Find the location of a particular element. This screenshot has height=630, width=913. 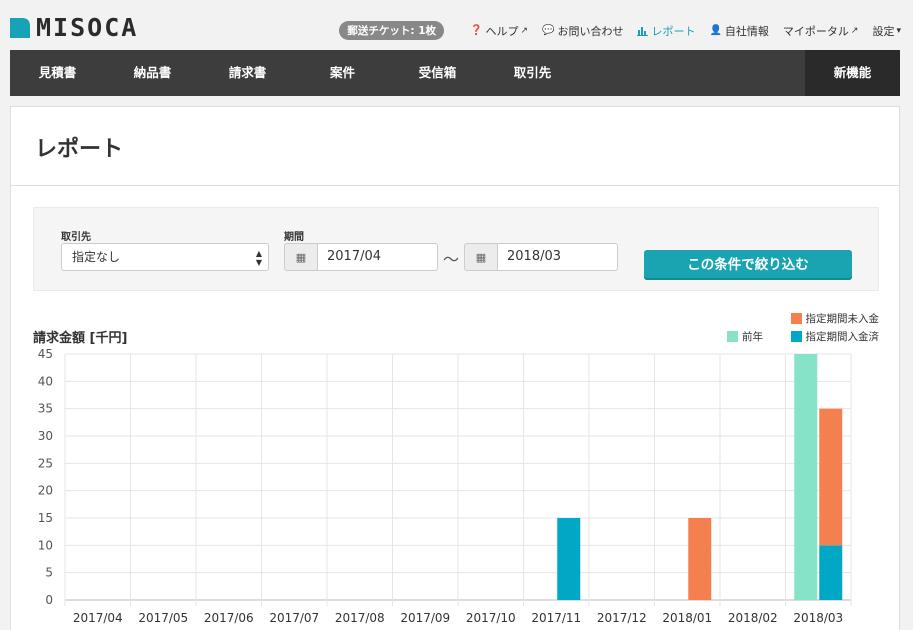

x-tick-label: 2017/11 is located at coordinates (556, 618).